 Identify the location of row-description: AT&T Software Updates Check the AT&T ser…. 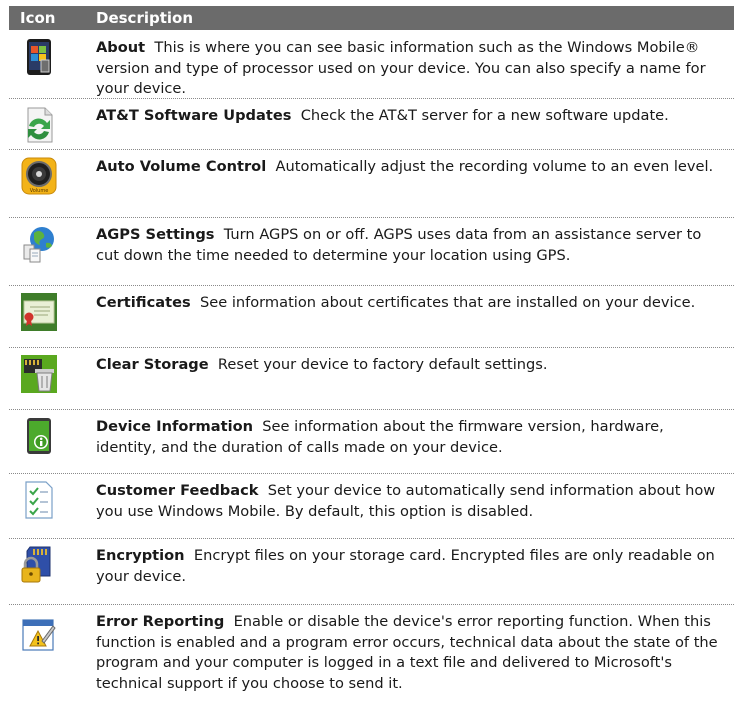
(412, 116).